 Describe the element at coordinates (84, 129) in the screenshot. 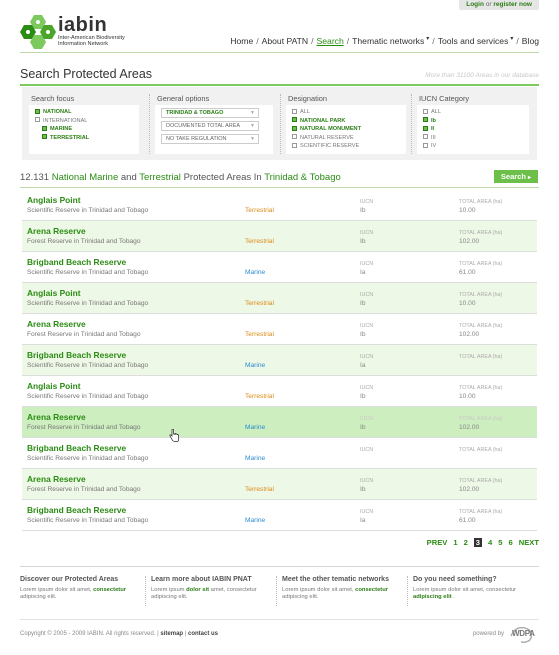

I see `focus-option: MARINE` at that location.